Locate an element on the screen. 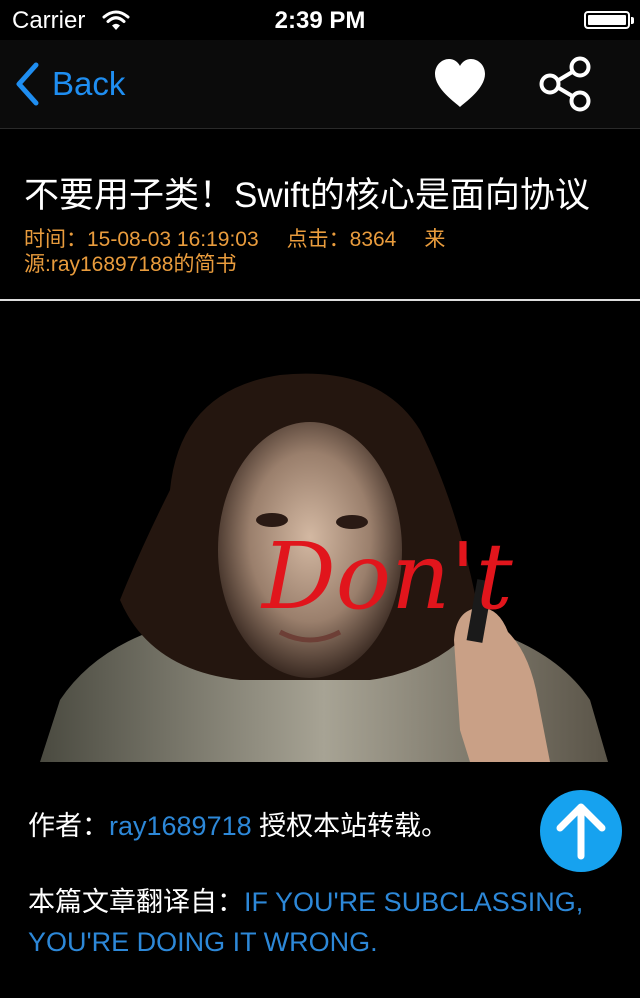 The image size is (640, 998). author-link: ray1689718 is located at coordinates (180, 826).